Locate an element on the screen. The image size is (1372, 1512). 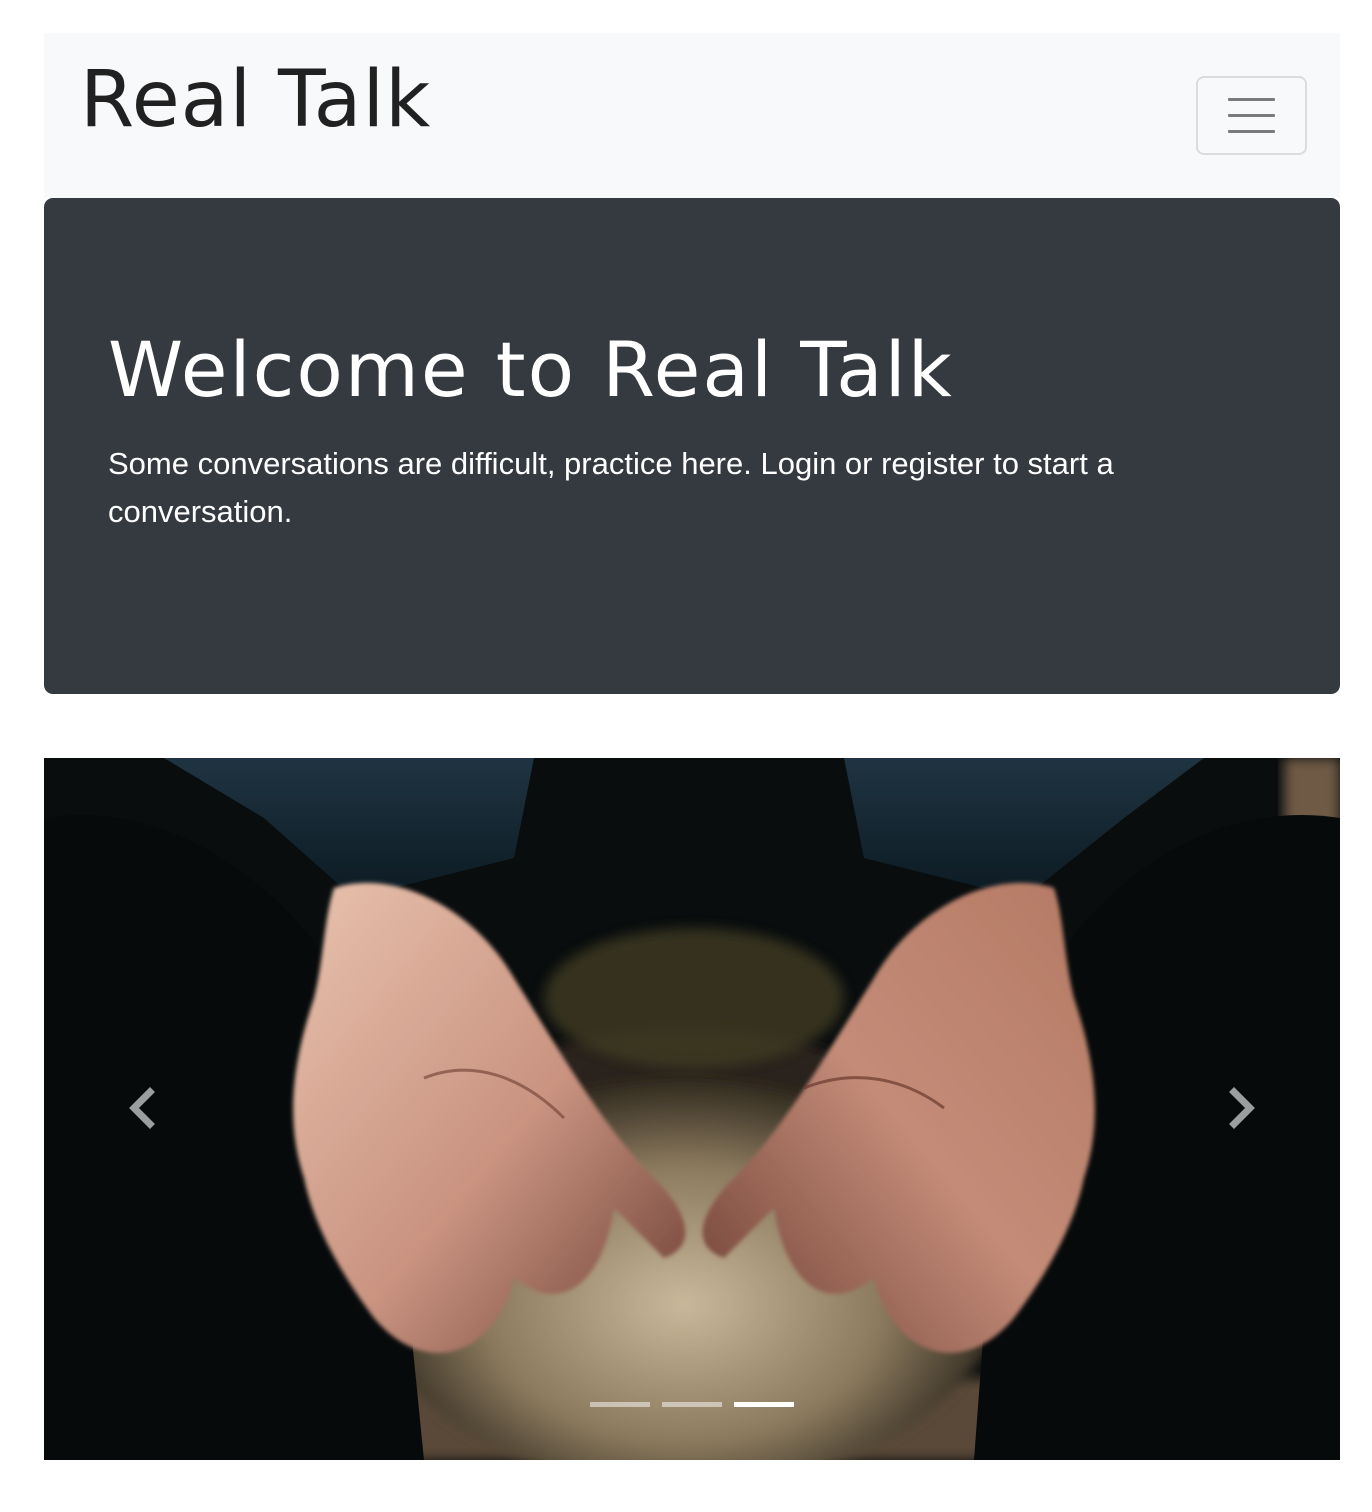
chevron-right-icon is located at coordinates (1242, 1108).